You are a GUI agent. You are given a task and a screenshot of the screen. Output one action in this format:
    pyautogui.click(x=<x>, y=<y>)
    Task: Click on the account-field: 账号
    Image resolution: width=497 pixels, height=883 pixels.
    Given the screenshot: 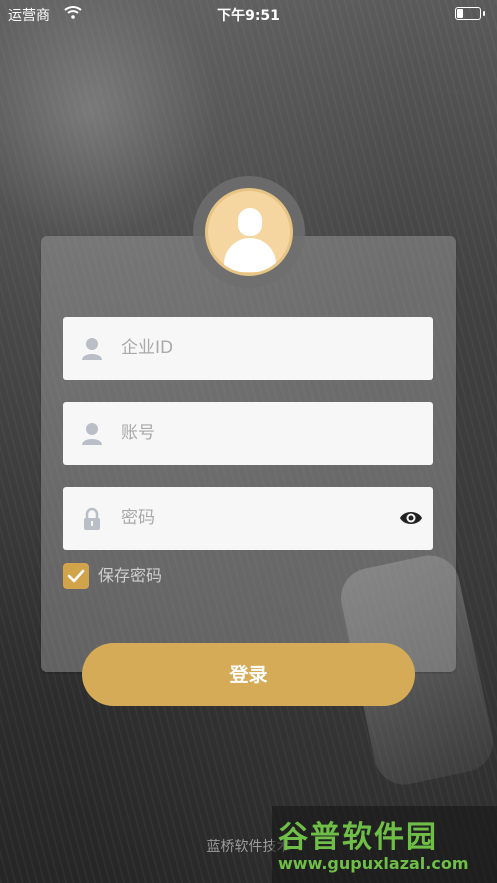 What is the action you would take?
    pyautogui.click(x=248, y=433)
    